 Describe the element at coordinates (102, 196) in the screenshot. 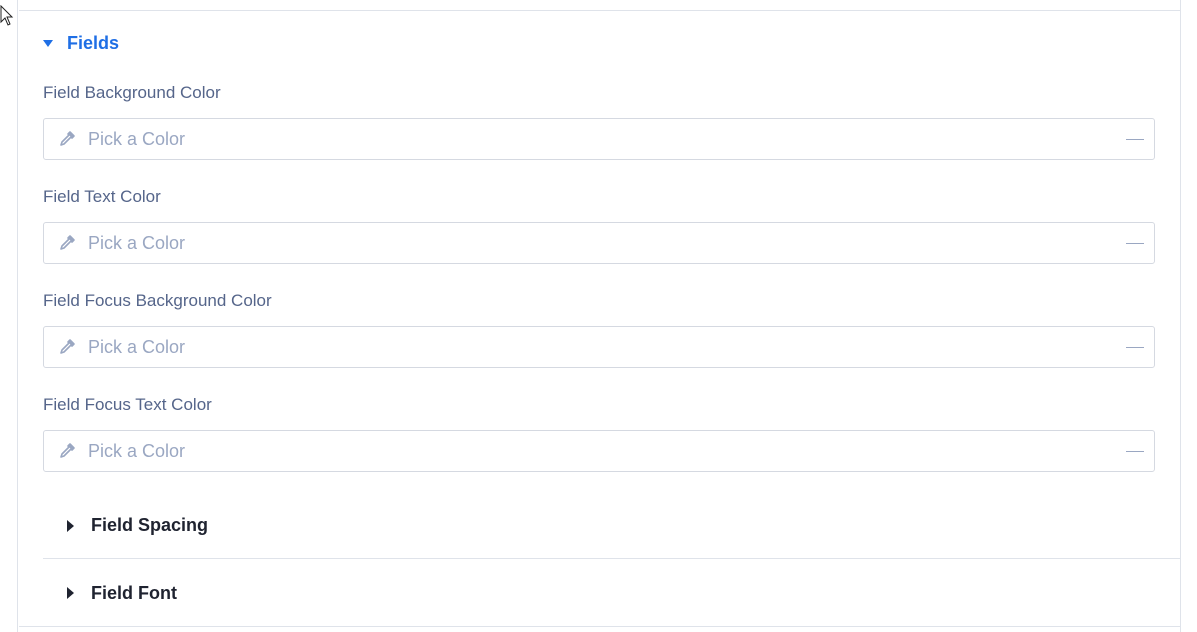

I see `field-text-color-label: Field Text Color` at that location.